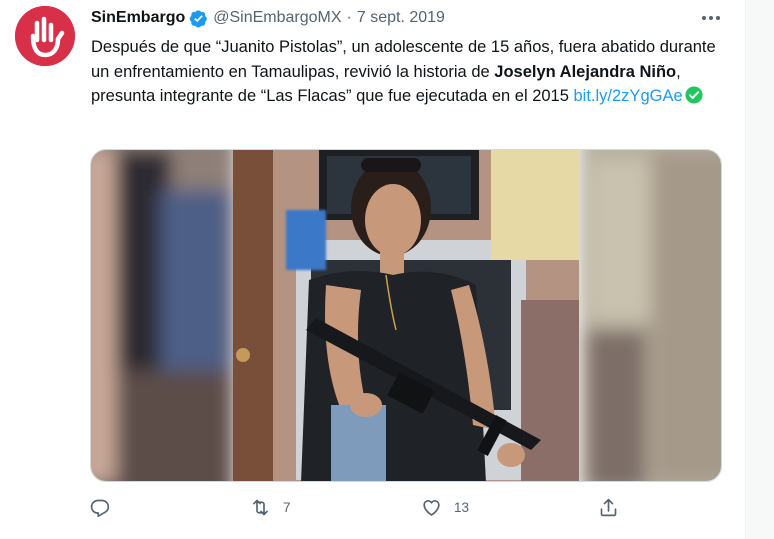 This screenshot has width=774, height=539. What do you see at coordinates (628, 96) in the screenshot?
I see `tweet-link: bit.ly/2zYgGAe` at bounding box center [628, 96].